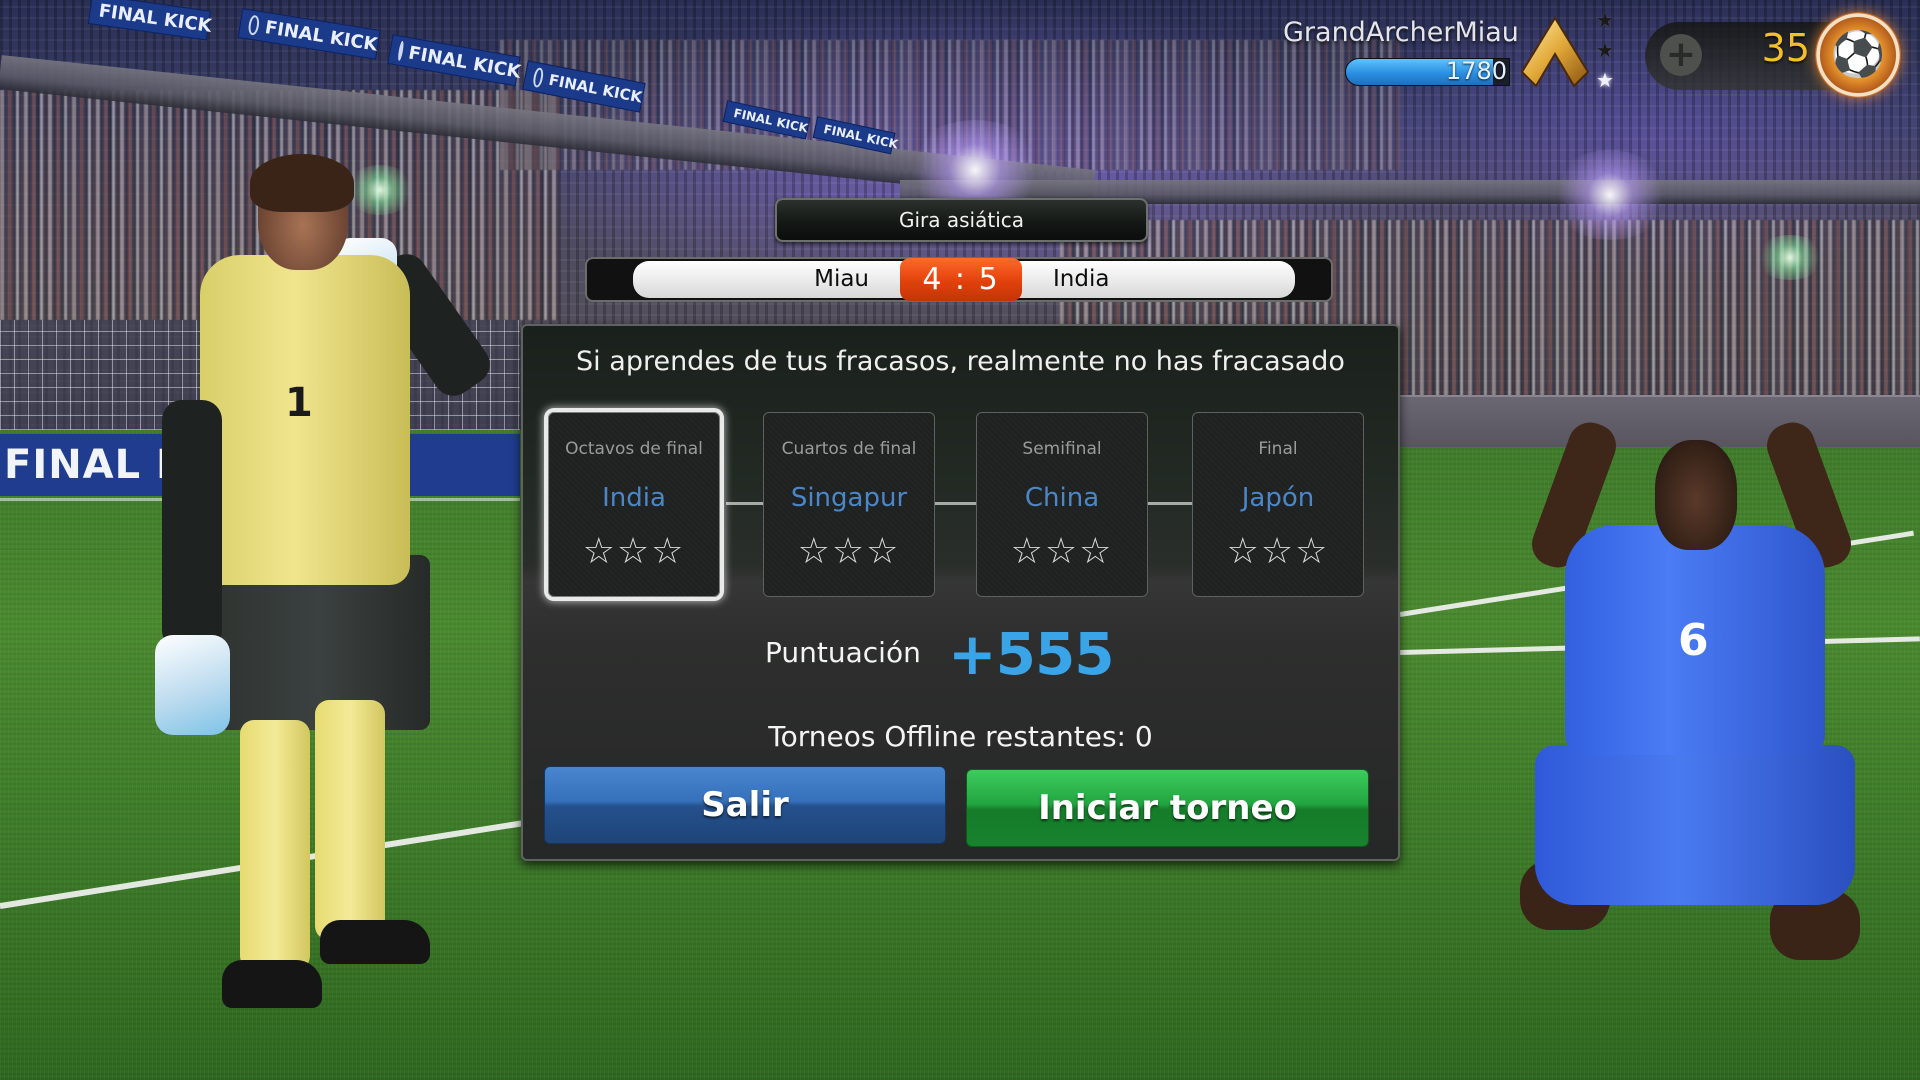 Image resolution: width=1920 pixels, height=1080 pixels. I want to click on goalkeeper-hair, so click(302, 183).